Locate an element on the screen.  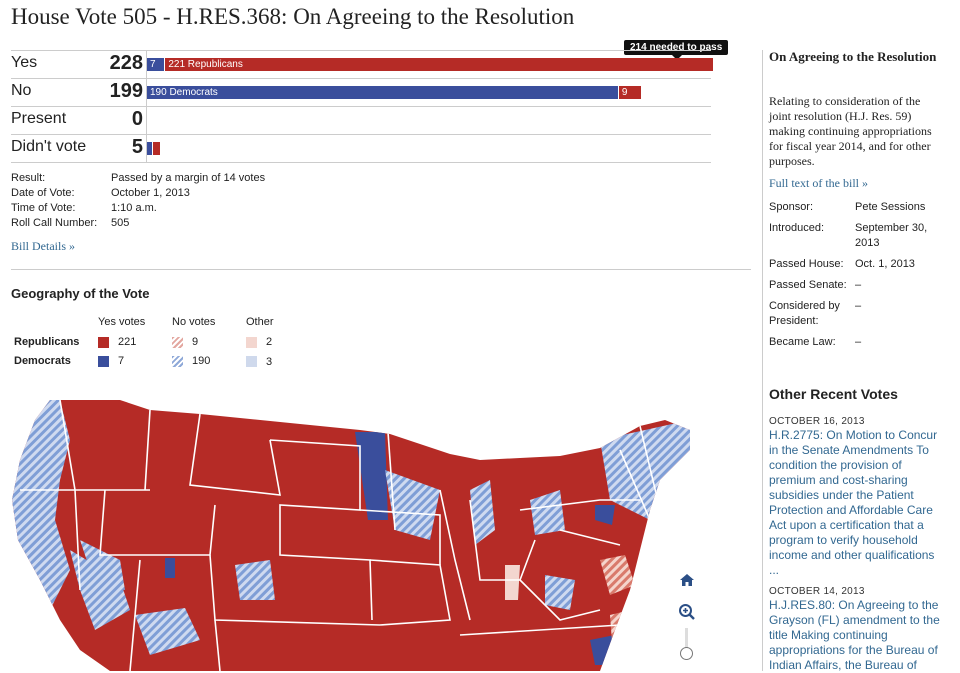
vote-row-yes: Yes 228 7 221 Republicans is located at coordinates (362, 64).